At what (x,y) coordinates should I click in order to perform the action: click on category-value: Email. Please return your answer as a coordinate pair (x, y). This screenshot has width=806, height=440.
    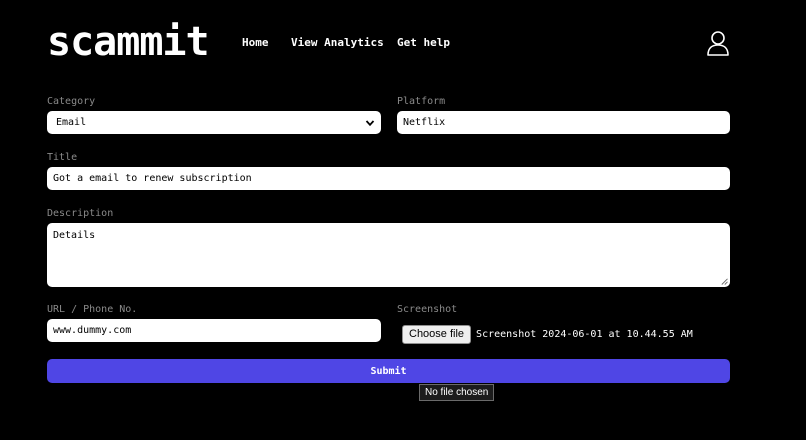
    Looking at the image, I should click on (71, 122).